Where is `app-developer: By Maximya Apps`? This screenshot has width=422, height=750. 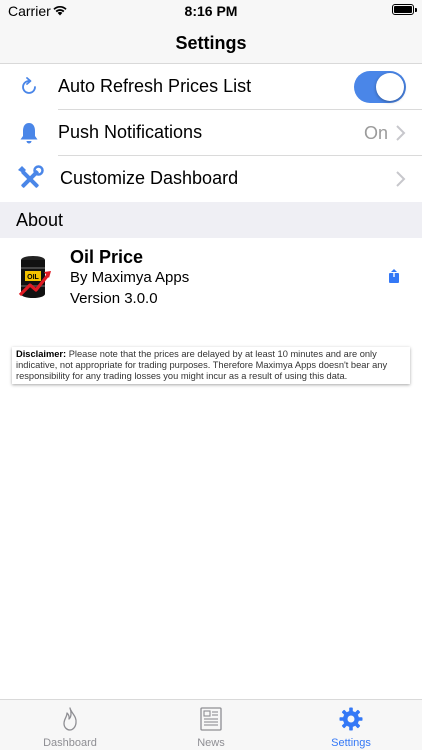
app-developer: By Maximya Apps is located at coordinates (130, 277).